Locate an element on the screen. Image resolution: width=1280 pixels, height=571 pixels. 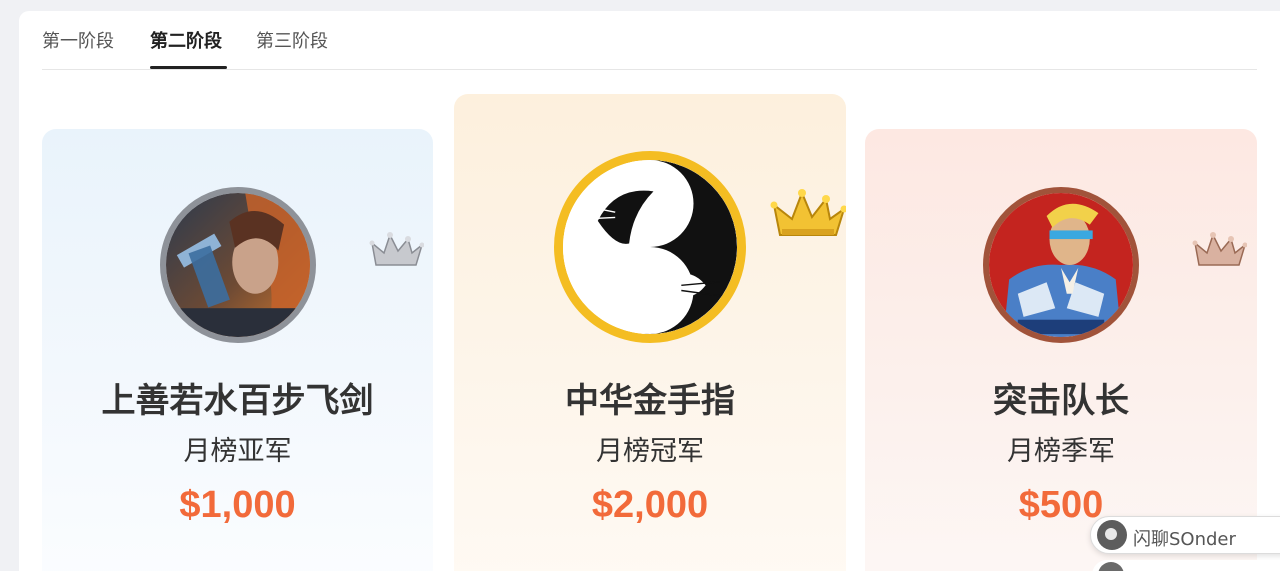
runner-up-avatar-wrap is located at coordinates (292, 265).